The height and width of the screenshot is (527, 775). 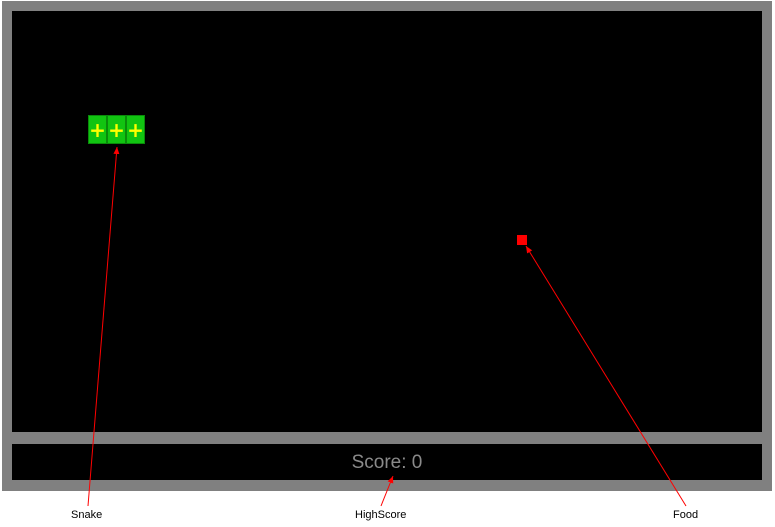 I want to click on score-display: Score: 0, so click(x=387, y=462).